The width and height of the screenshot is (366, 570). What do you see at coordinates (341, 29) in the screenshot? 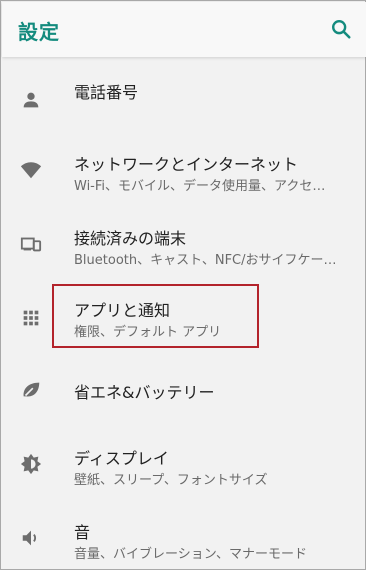
I see `search-icon` at bounding box center [341, 29].